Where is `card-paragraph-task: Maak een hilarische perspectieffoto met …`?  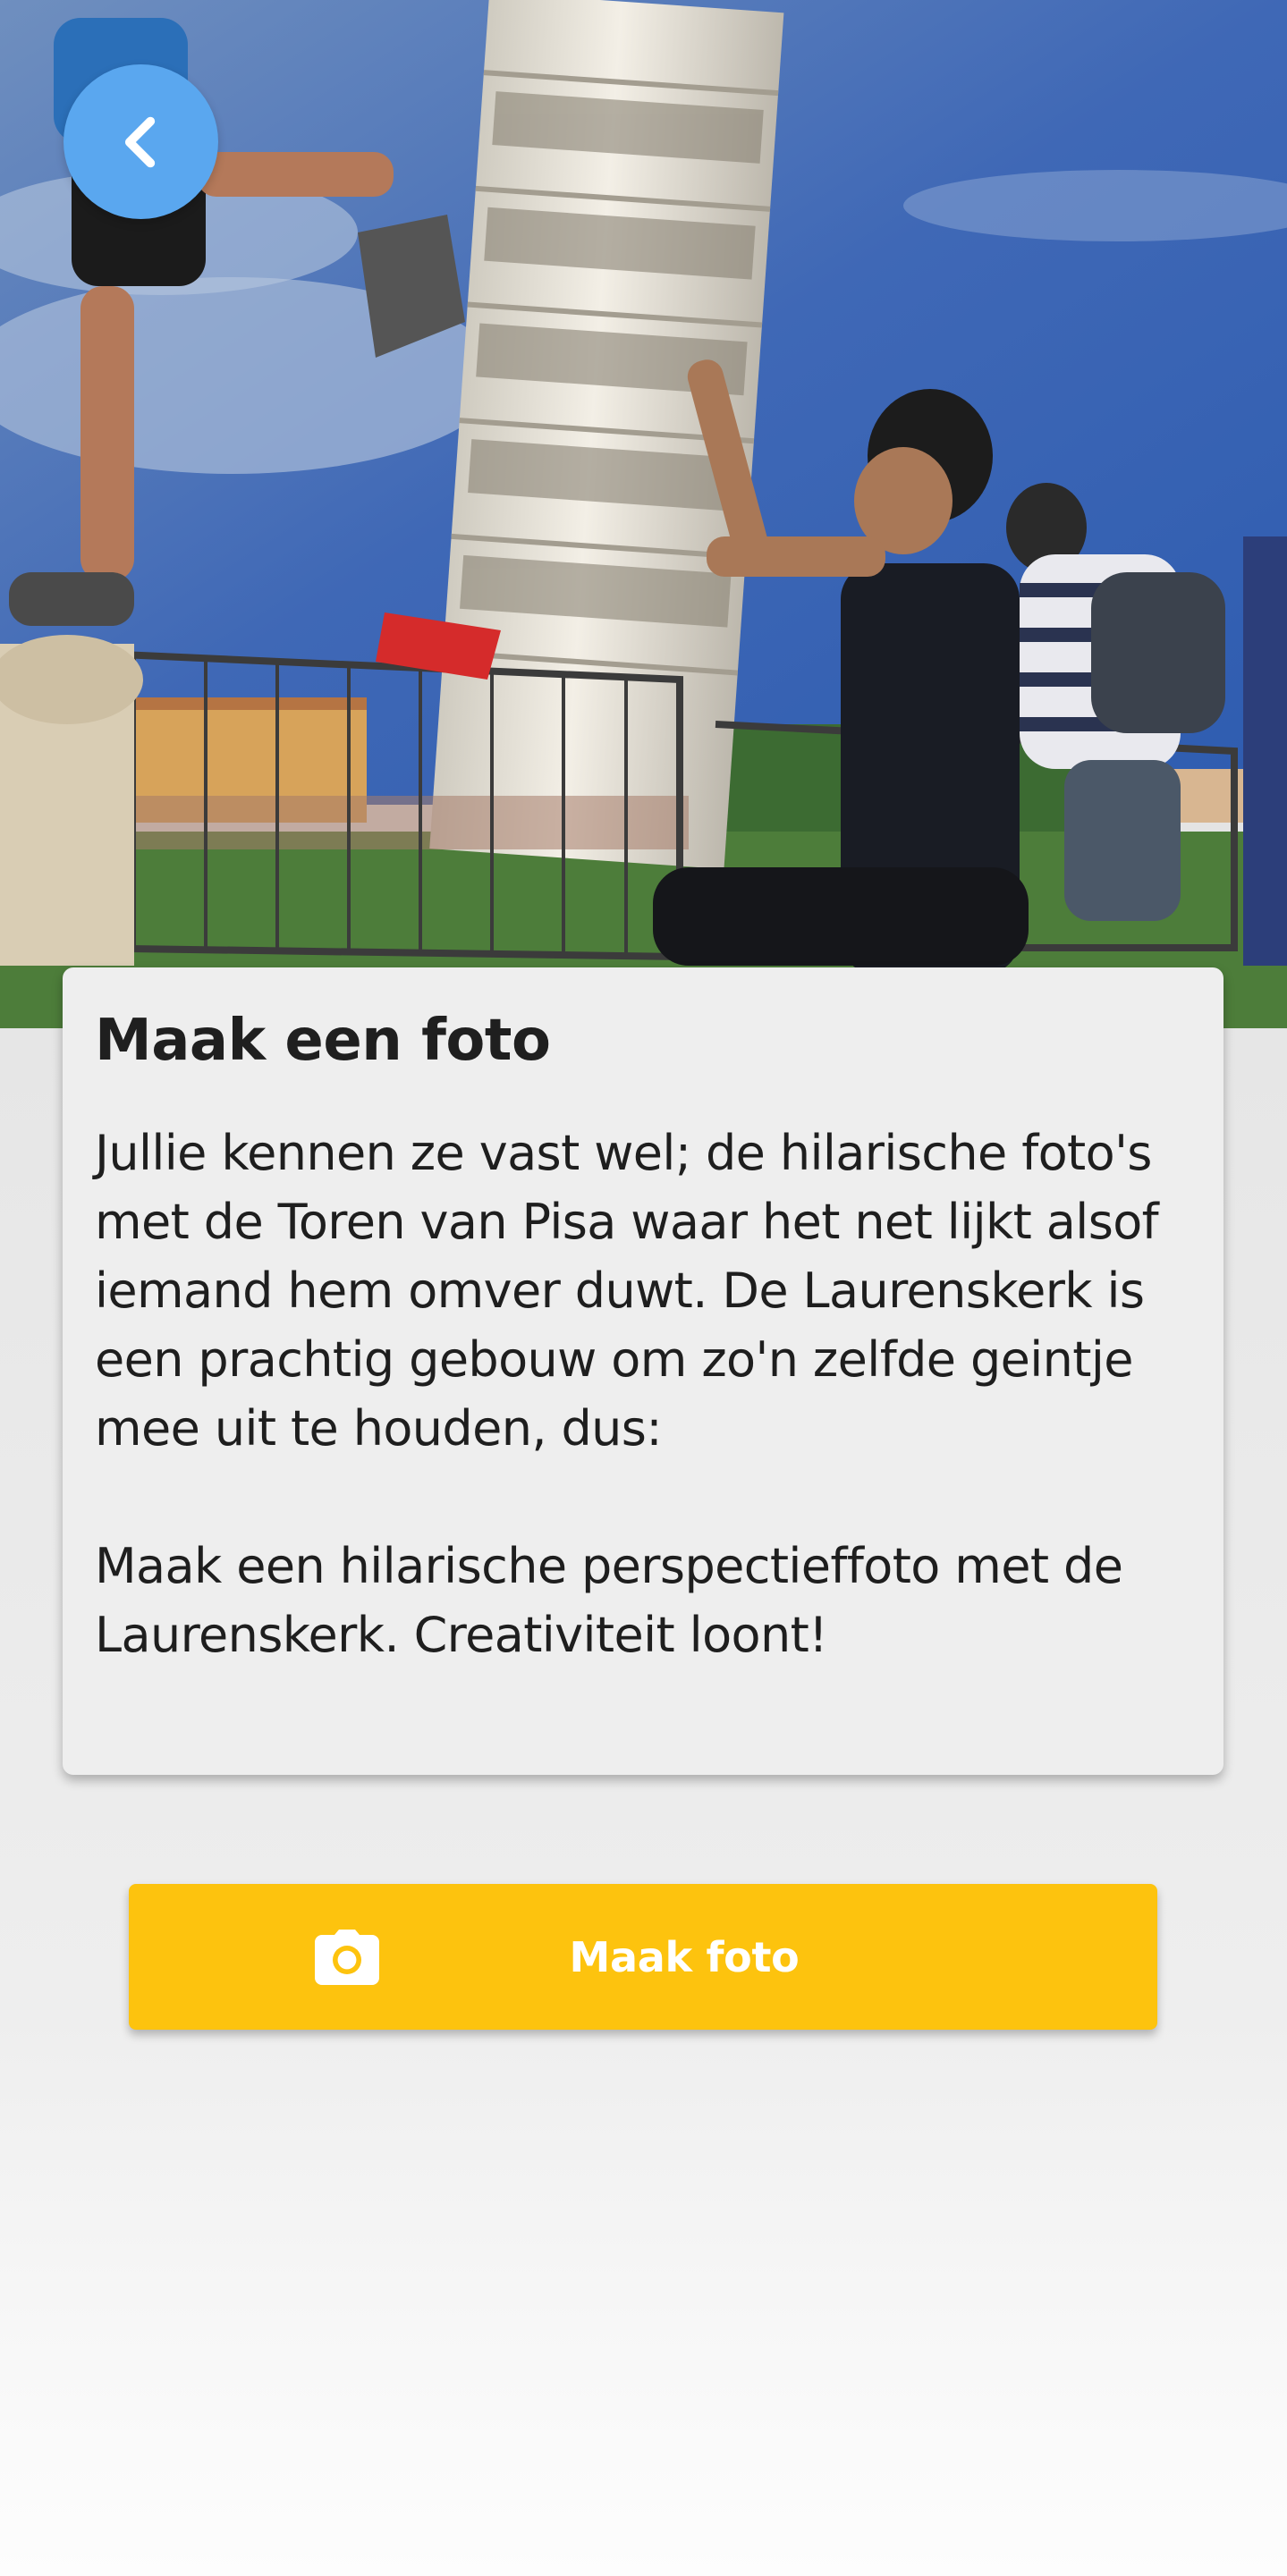
card-paragraph-task: Maak een hilarische perspectieffoto met … is located at coordinates (609, 1600).